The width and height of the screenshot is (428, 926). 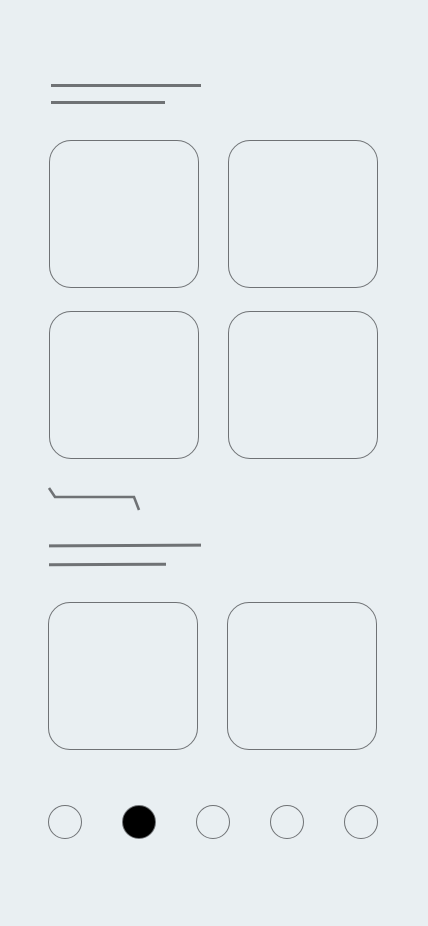 I want to click on pager-dot-2-active, so click(x=139, y=822).